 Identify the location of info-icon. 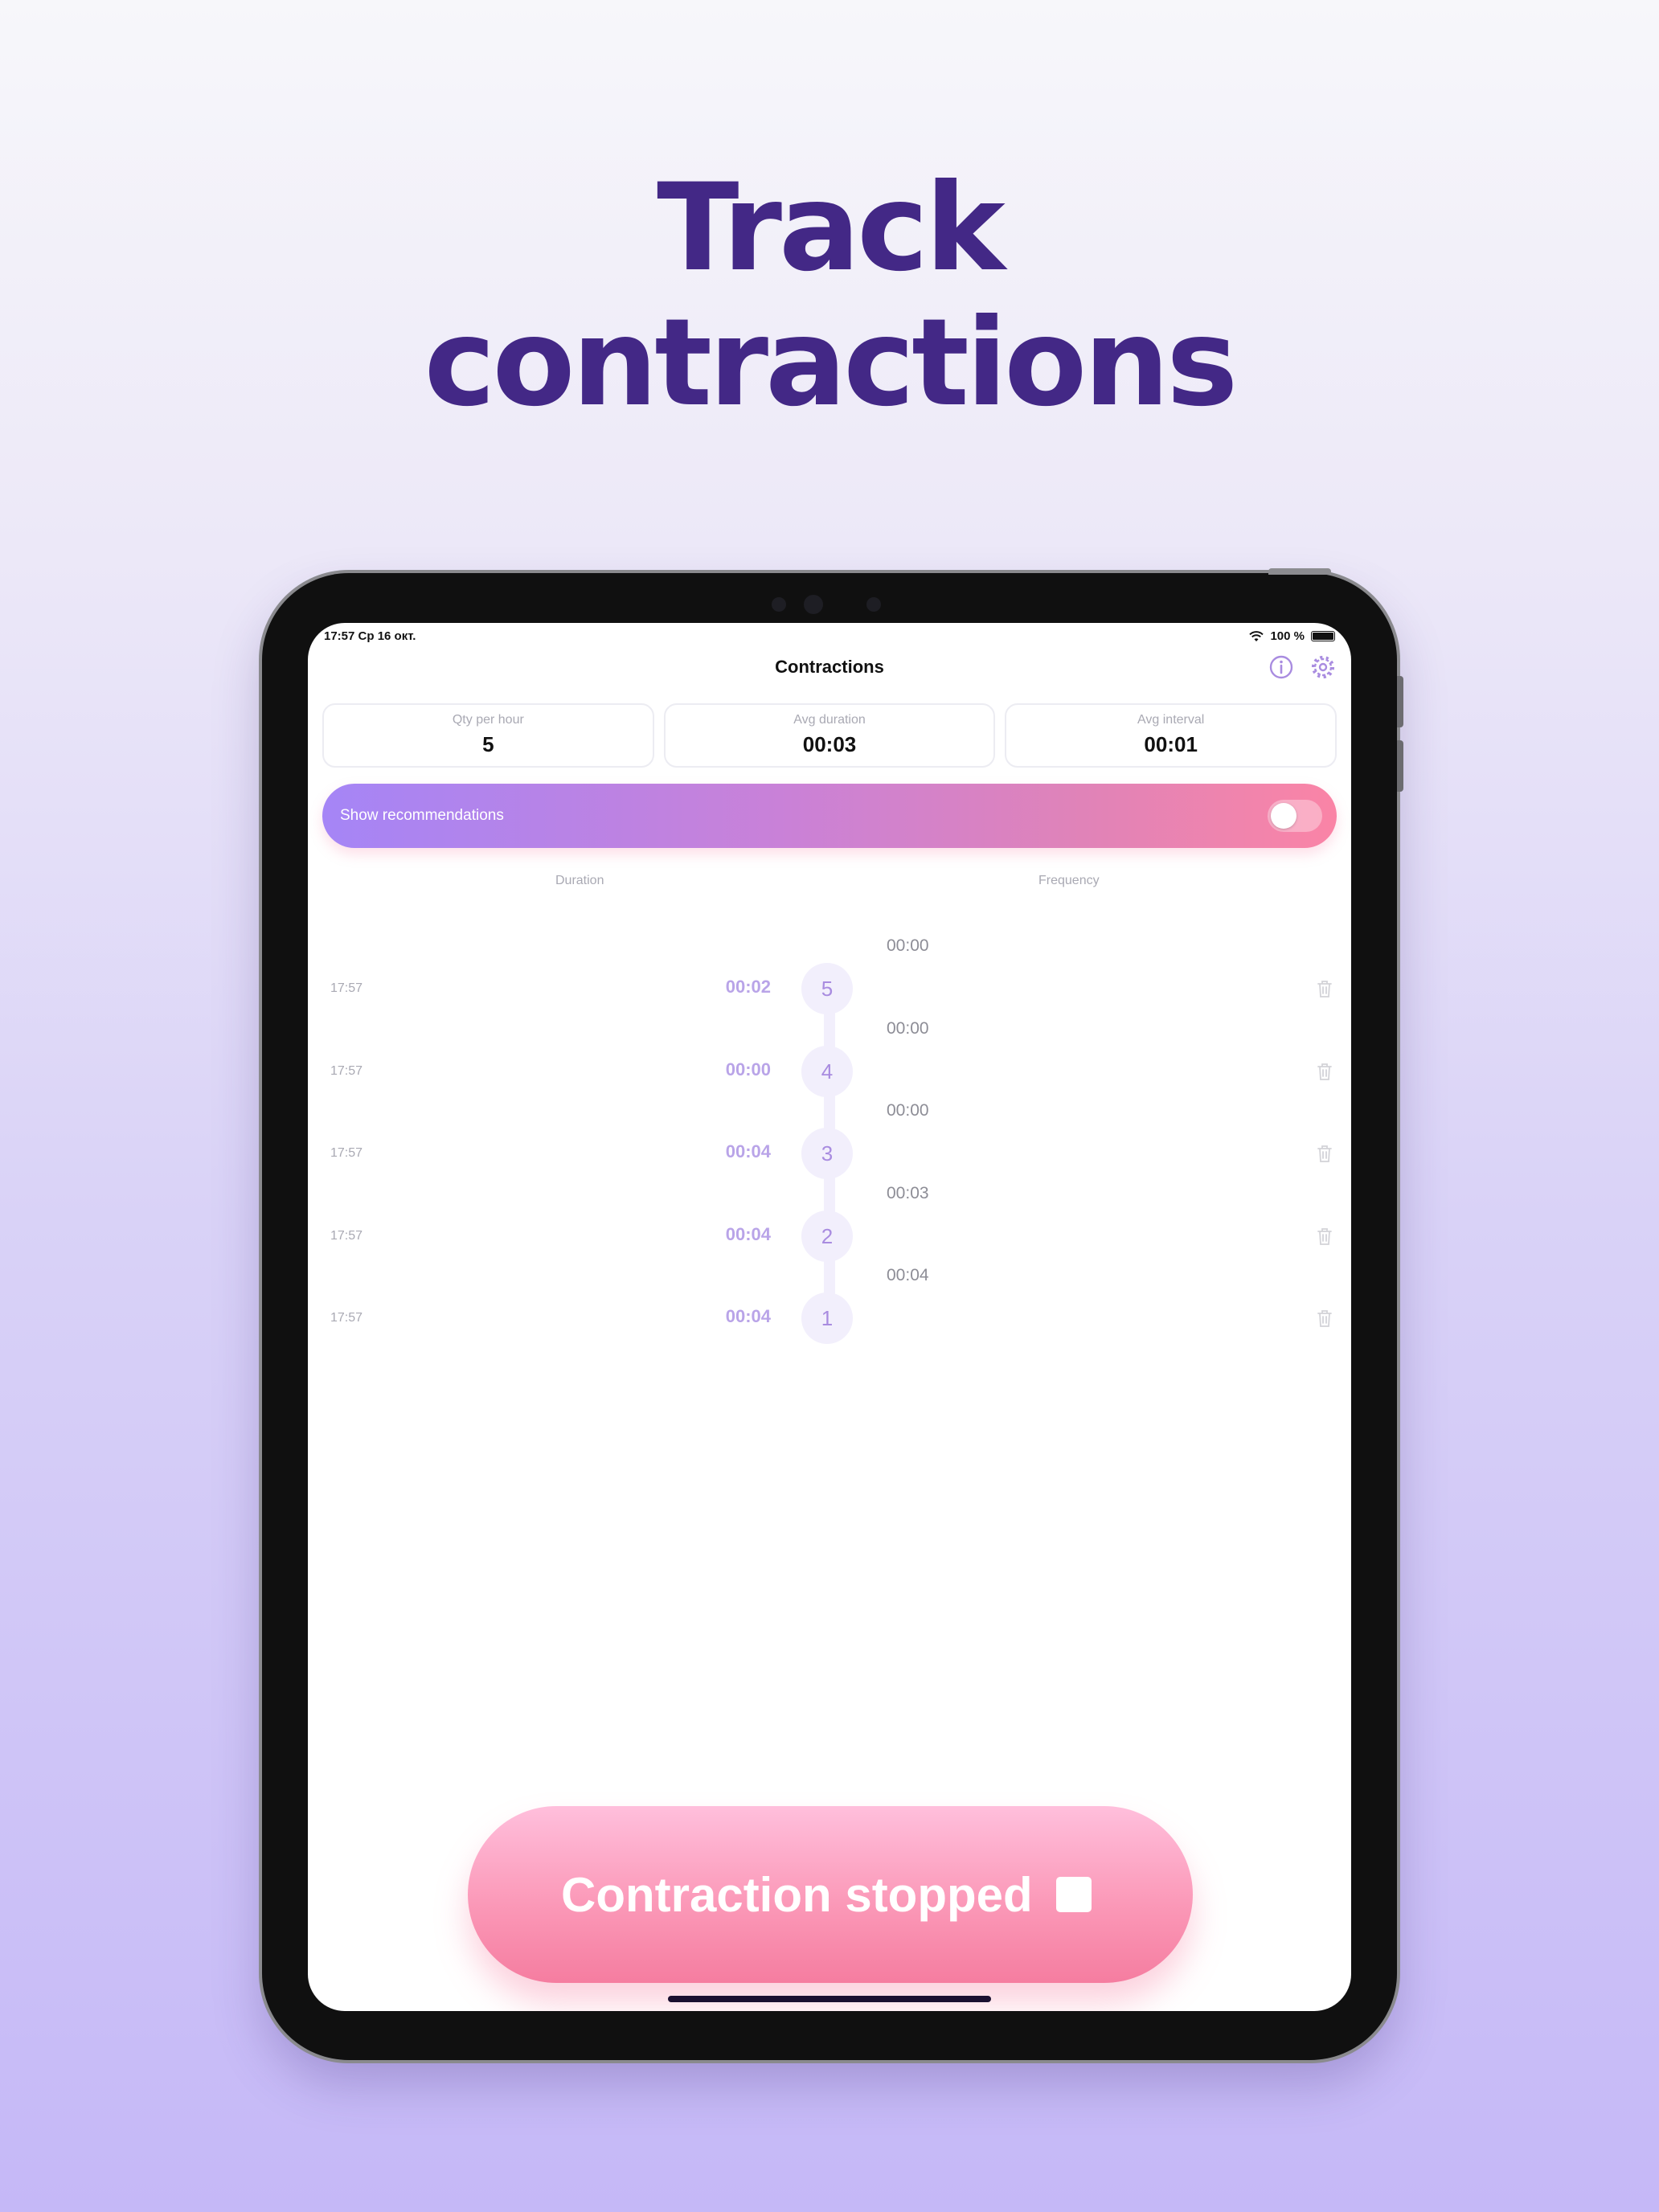
(1281, 667).